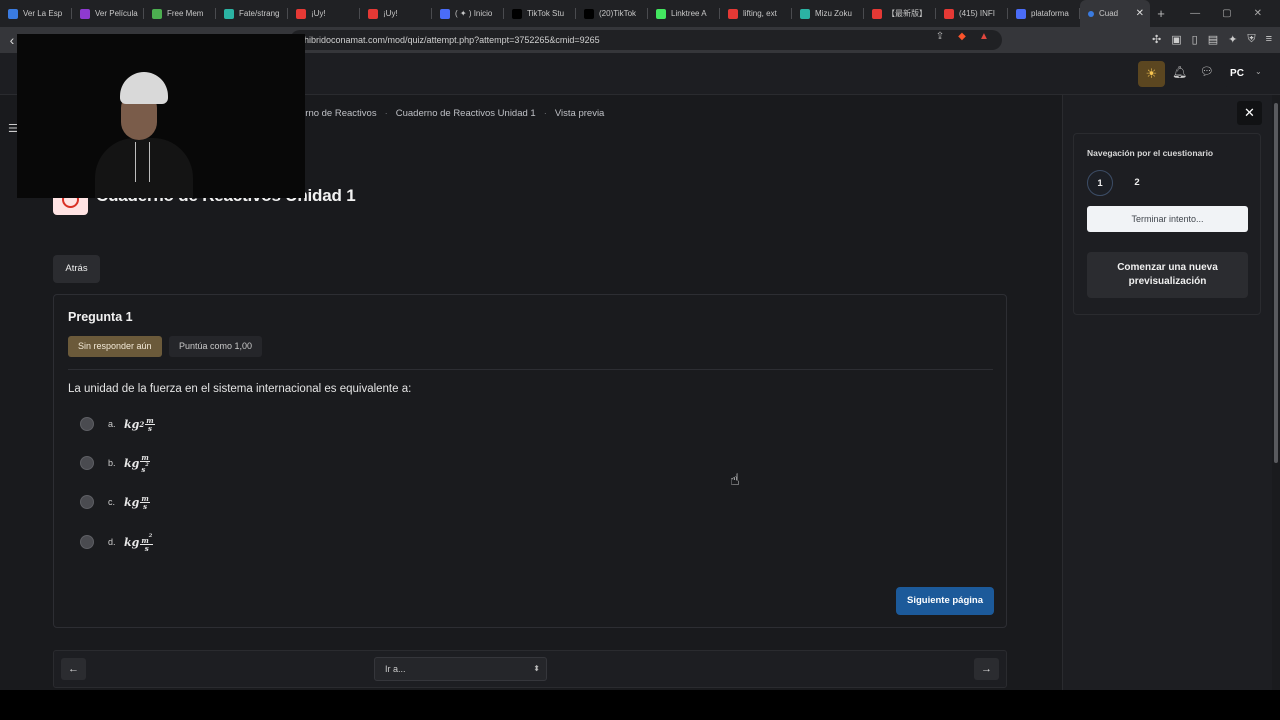  I want to click on minimize-button: —, so click(1195, 13).